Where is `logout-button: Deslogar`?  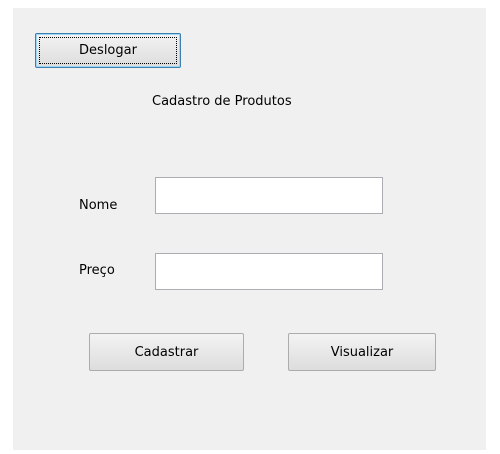
logout-button: Deslogar is located at coordinates (108, 50).